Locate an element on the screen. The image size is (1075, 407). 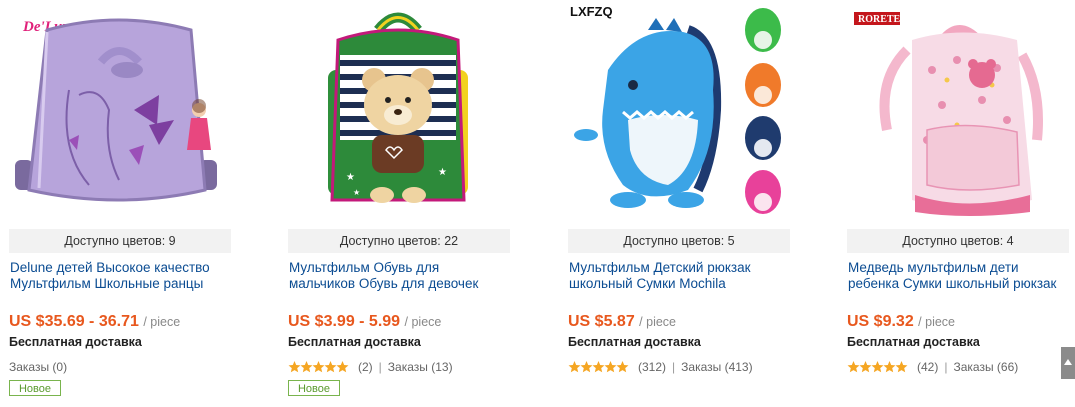
orders-link: Заказы (0) is located at coordinates (38, 367).